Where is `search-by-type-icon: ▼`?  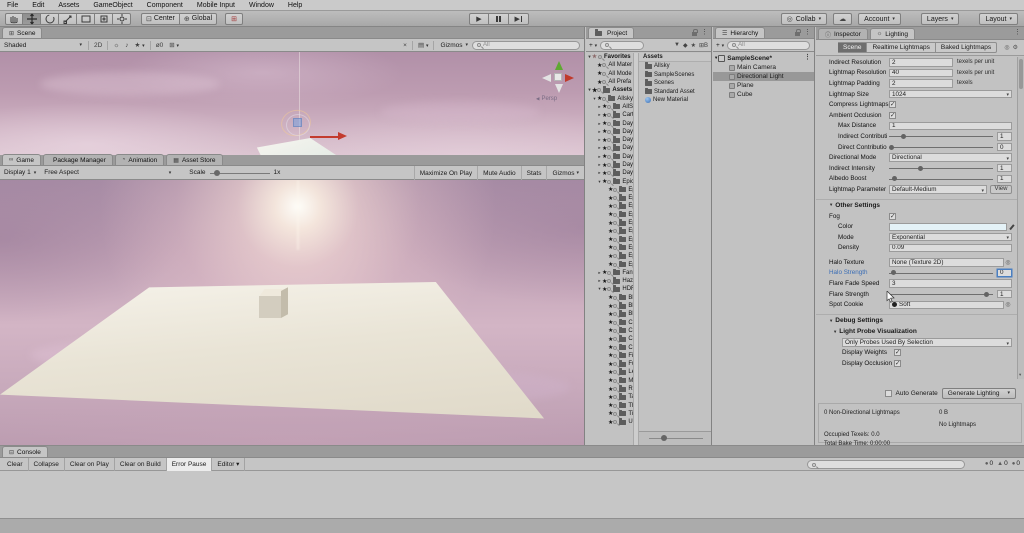
search-by-type-icon: ▼ is located at coordinates (677, 45).